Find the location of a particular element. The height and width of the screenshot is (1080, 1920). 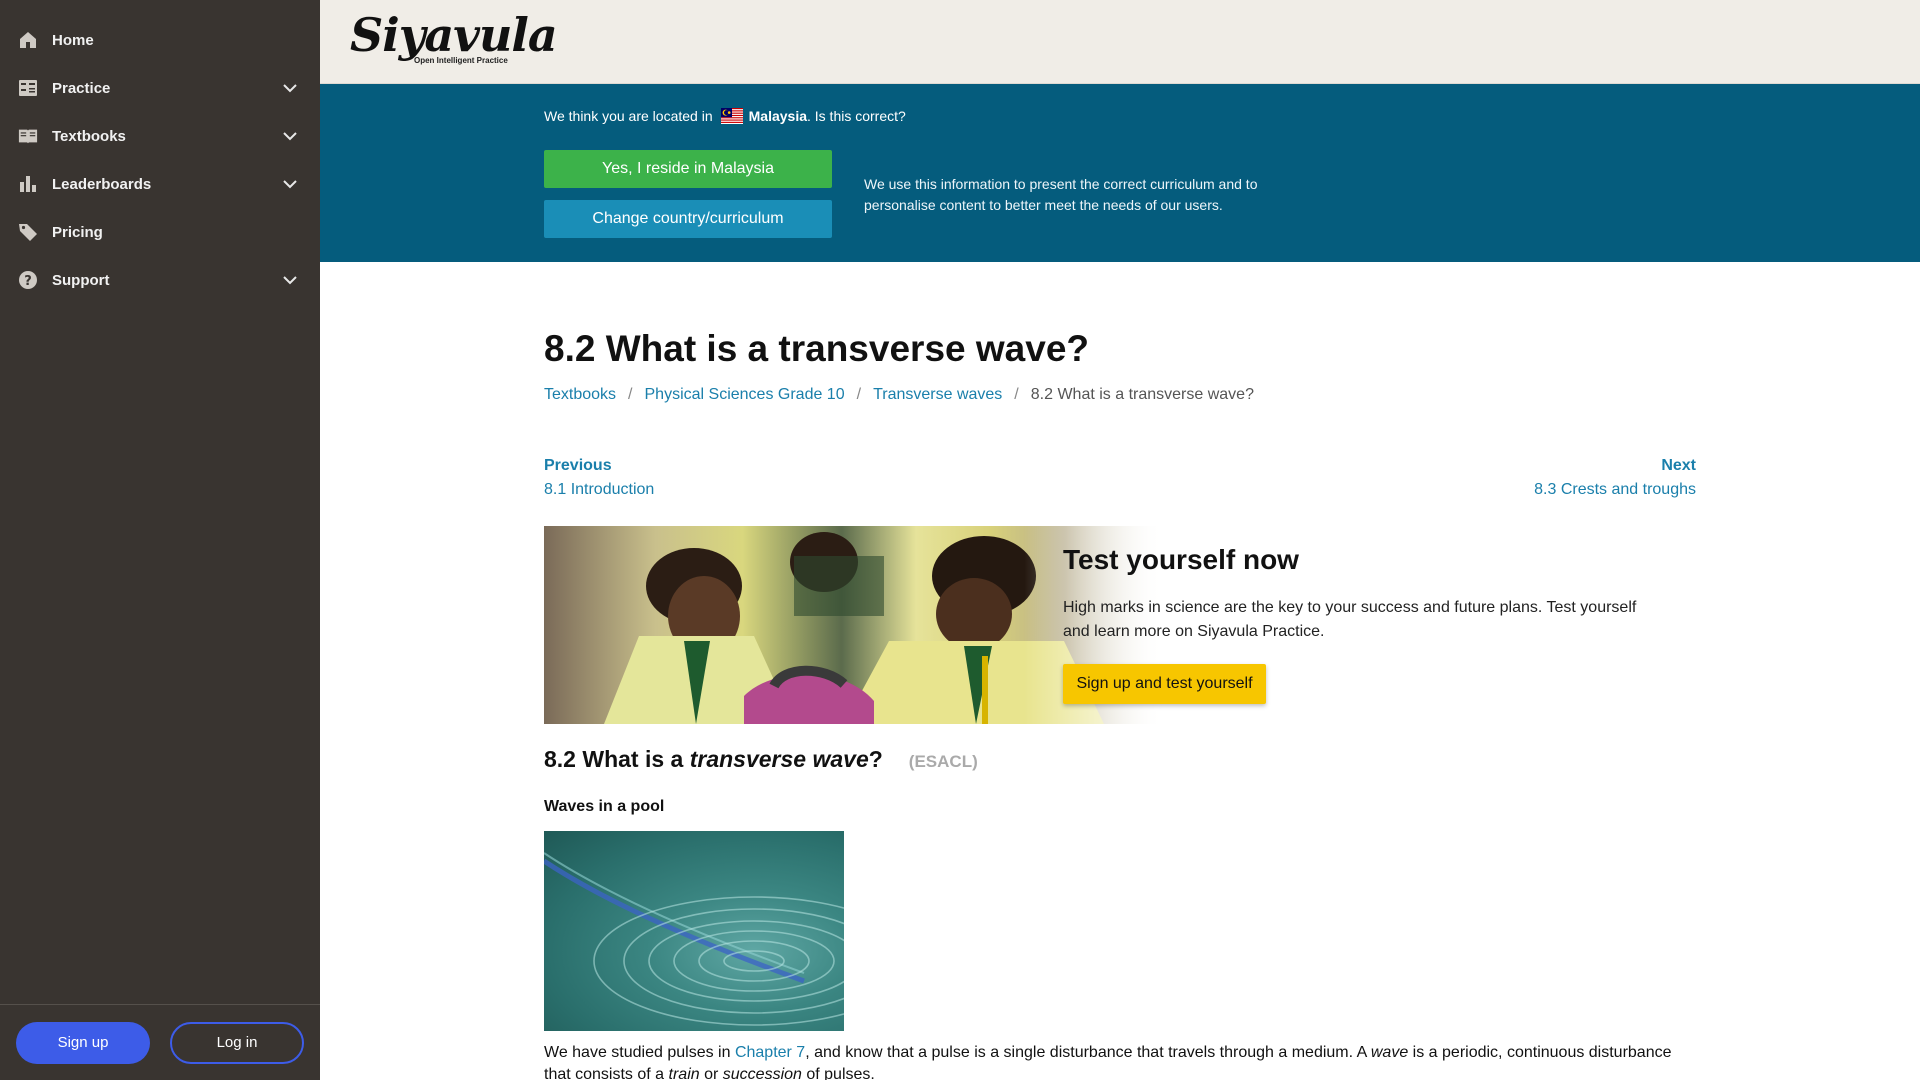

section-heading: 8.2 What is a transverse wave ? (ESACL) is located at coordinates (761, 759).